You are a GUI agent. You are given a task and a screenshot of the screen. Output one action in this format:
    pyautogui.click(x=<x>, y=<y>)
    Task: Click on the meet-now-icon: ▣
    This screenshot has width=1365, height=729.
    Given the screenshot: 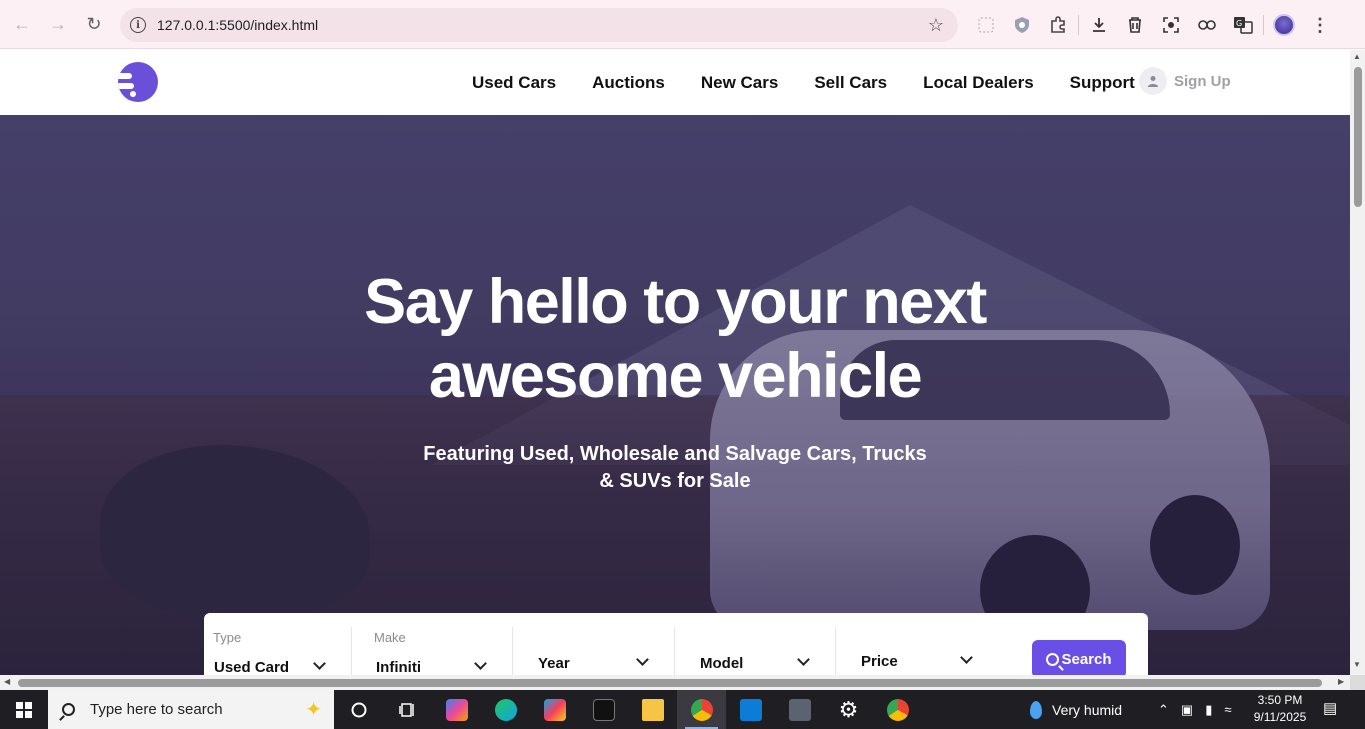 What is the action you would take?
    pyautogui.click(x=1187, y=710)
    